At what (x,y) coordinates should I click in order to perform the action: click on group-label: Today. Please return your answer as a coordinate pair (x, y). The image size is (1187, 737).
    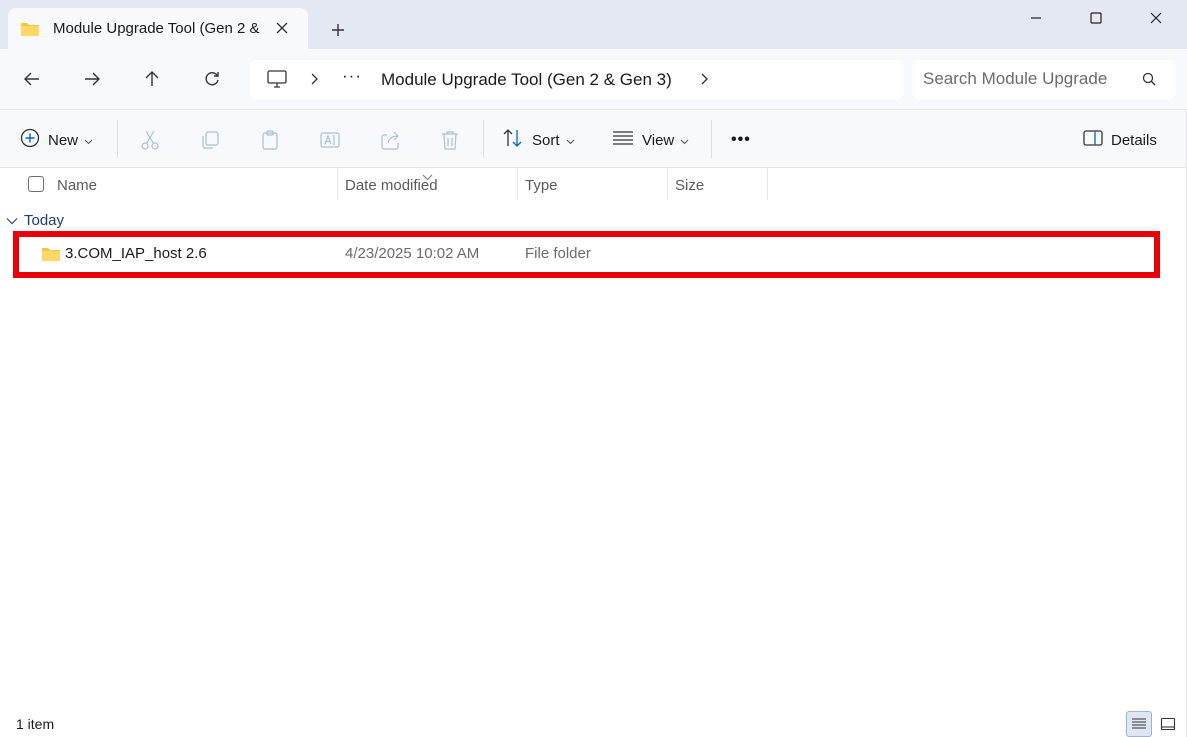
    Looking at the image, I should click on (44, 220).